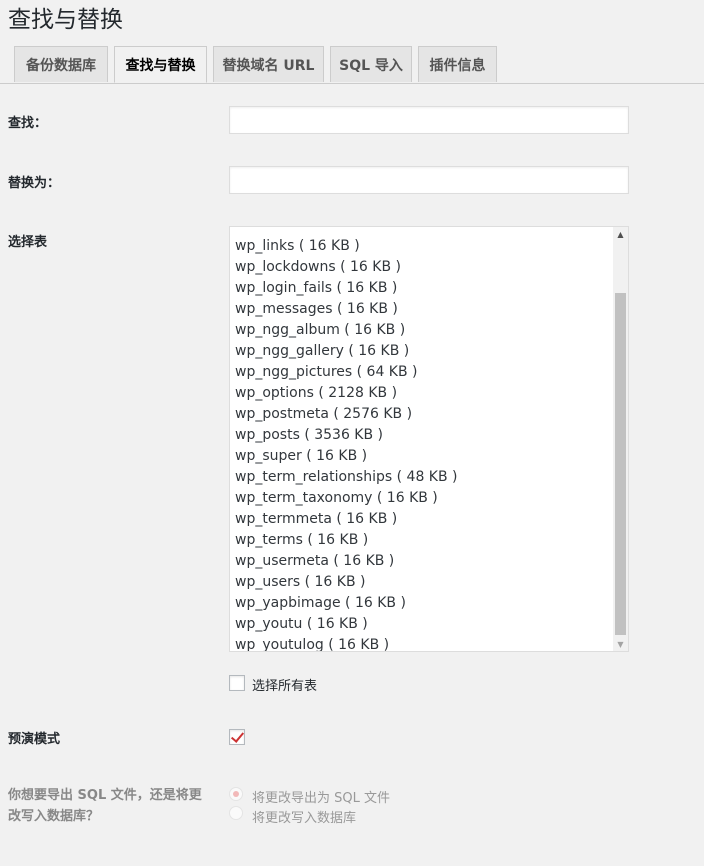 The width and height of the screenshot is (704, 866). I want to click on table-option: wp_options ( 2128 KB ), so click(423, 393).